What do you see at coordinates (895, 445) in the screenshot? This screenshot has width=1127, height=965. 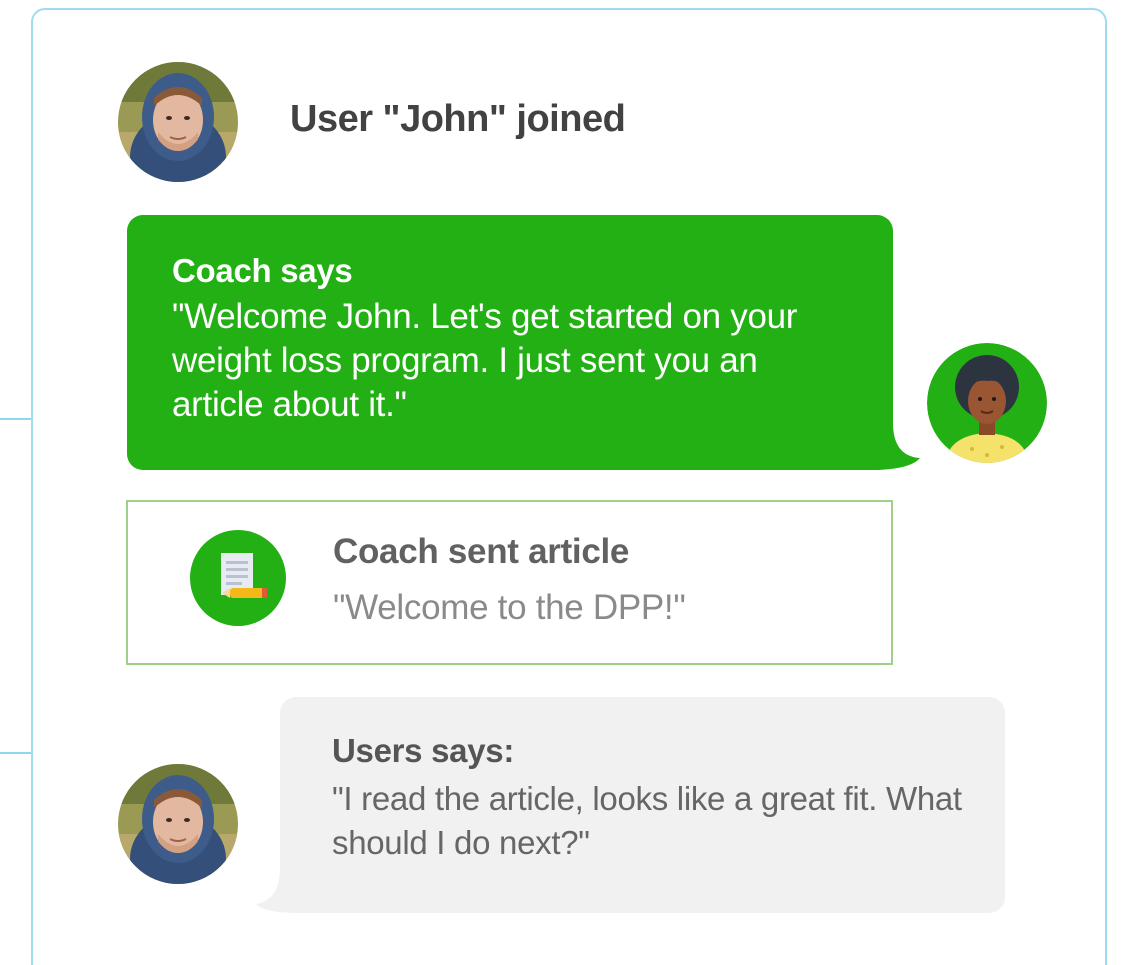 I see `coach-bubble-tail` at bounding box center [895, 445].